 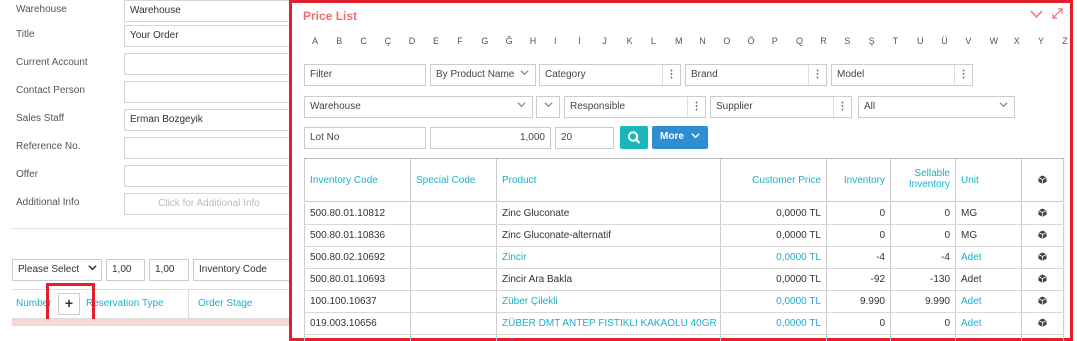 I want to click on category-field: Category ⋮, so click(x=610, y=75).